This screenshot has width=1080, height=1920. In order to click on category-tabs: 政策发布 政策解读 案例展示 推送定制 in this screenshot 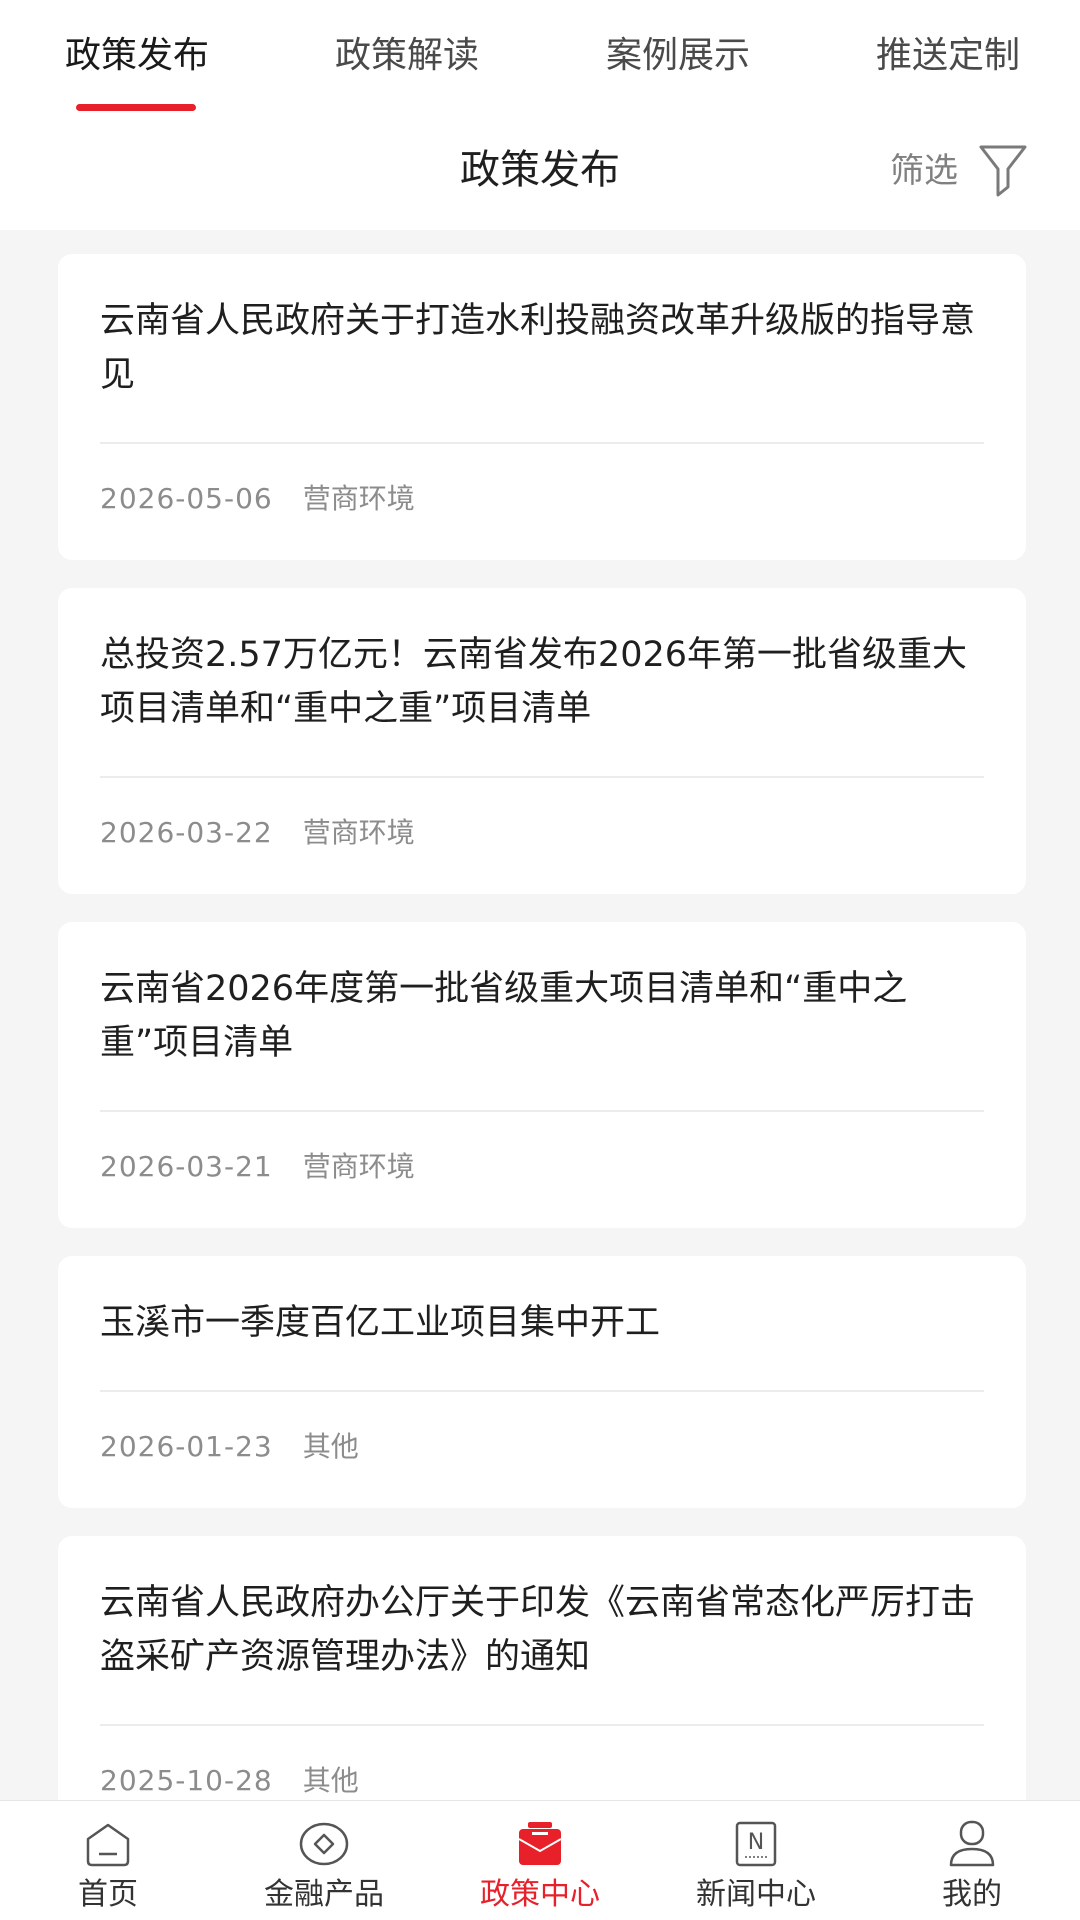, I will do `click(540, 60)`.